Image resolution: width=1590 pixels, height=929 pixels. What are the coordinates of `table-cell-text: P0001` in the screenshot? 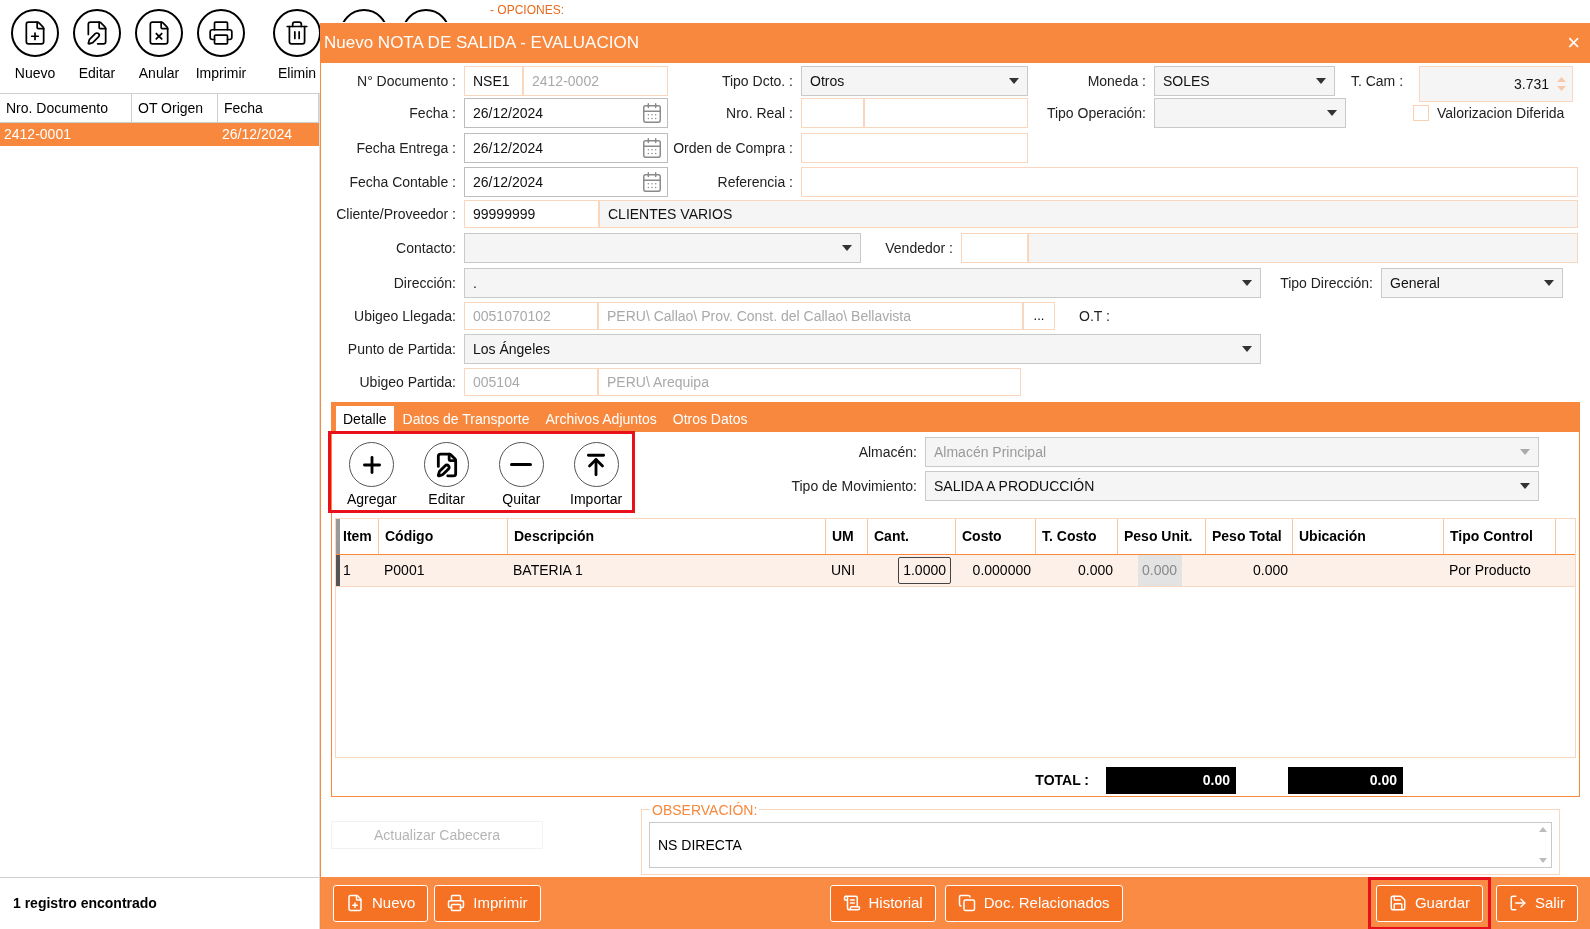 It's located at (404, 571).